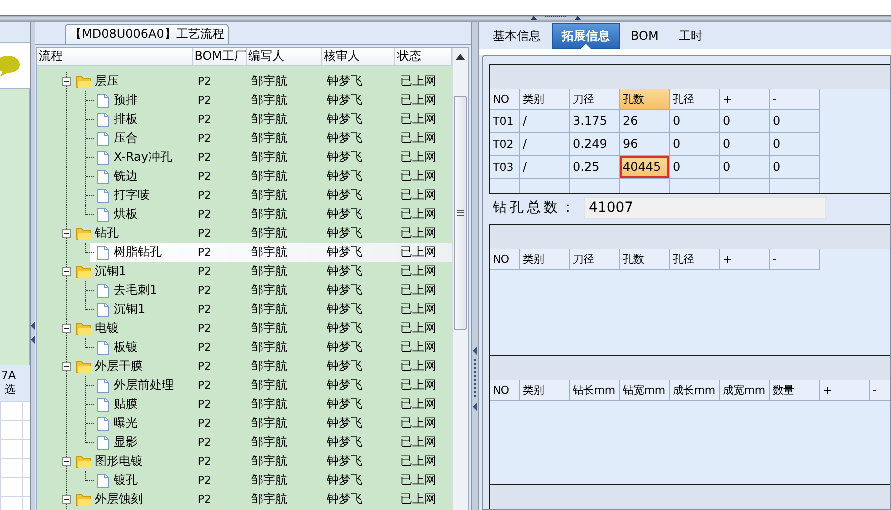 The width and height of the screenshot is (891, 510). I want to click on tree-row: 曝光 P2 邹宇航 钟梦飞 已上网, so click(244, 423).